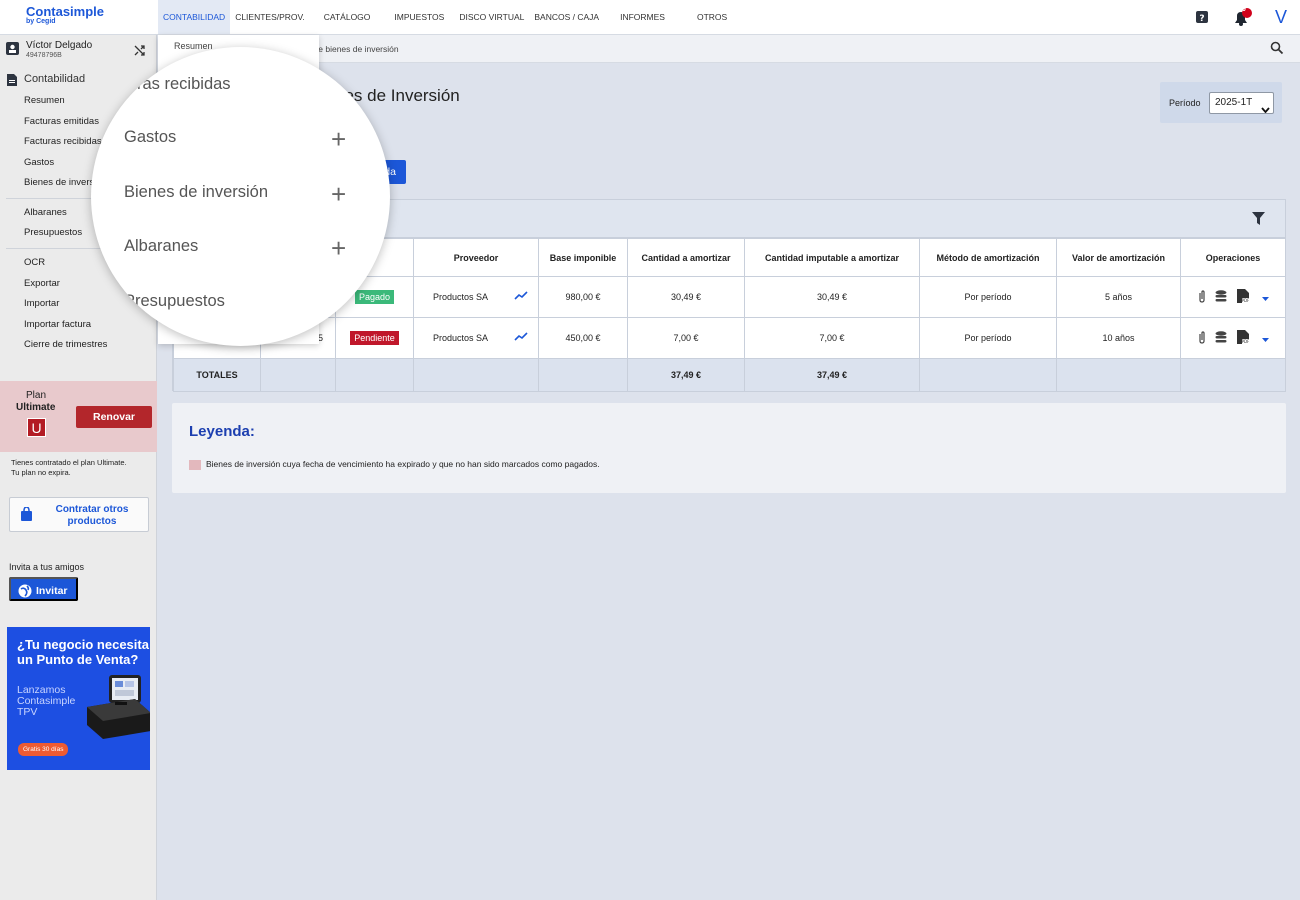 Image resolution: width=1300 pixels, height=900 pixels. I want to click on sidebar-item-exportar: Exportar, so click(42, 283).